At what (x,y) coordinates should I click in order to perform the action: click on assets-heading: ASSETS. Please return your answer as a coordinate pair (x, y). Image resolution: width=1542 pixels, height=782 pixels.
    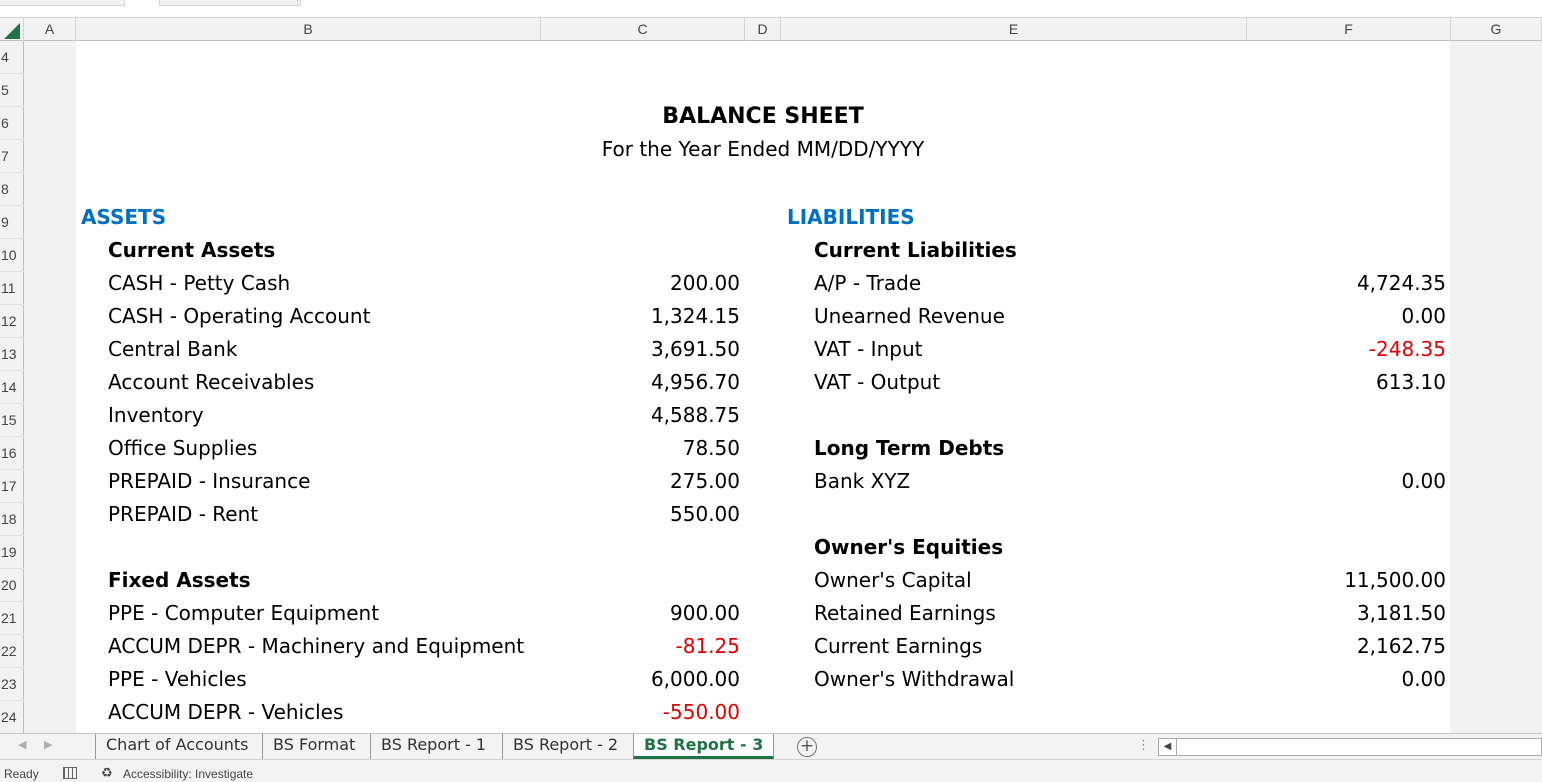
    Looking at the image, I should click on (123, 217).